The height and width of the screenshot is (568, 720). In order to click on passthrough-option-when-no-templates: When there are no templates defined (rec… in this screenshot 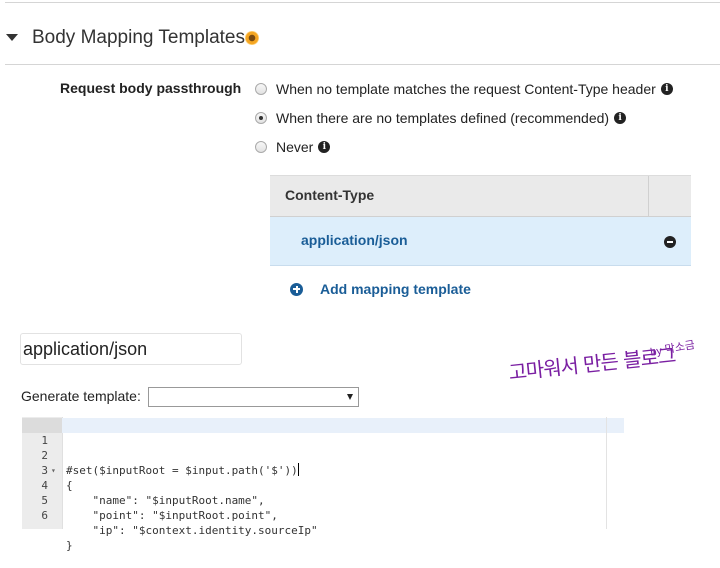, I will do `click(441, 118)`.